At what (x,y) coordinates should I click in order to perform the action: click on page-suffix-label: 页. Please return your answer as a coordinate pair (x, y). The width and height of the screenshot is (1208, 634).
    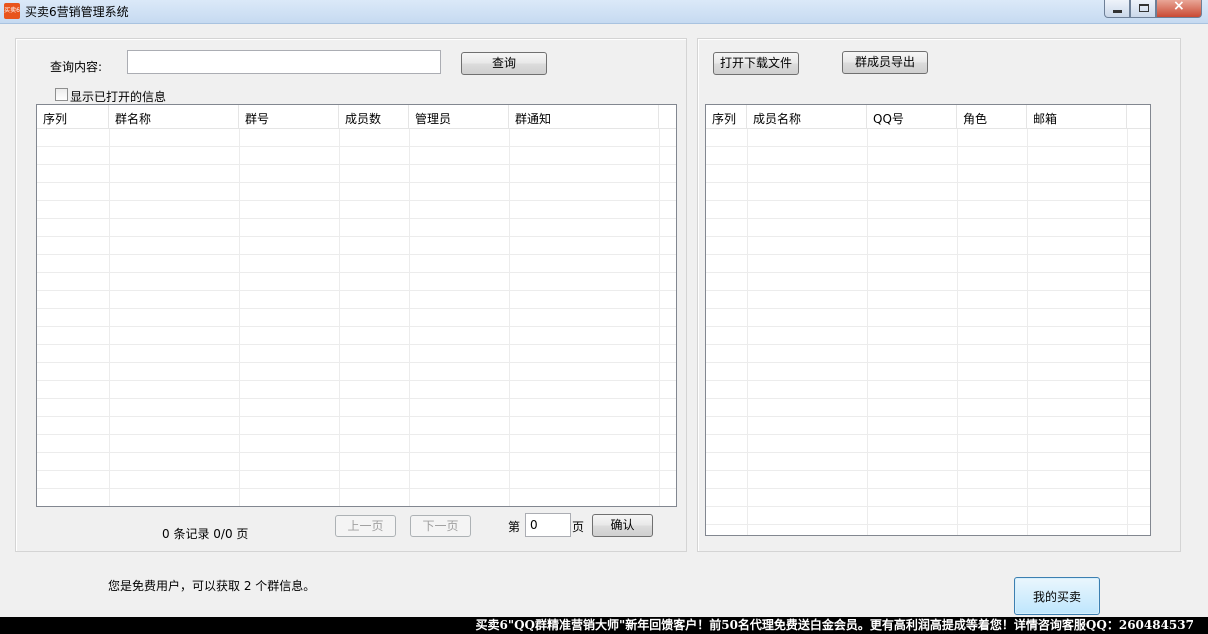
    Looking at the image, I should click on (578, 527).